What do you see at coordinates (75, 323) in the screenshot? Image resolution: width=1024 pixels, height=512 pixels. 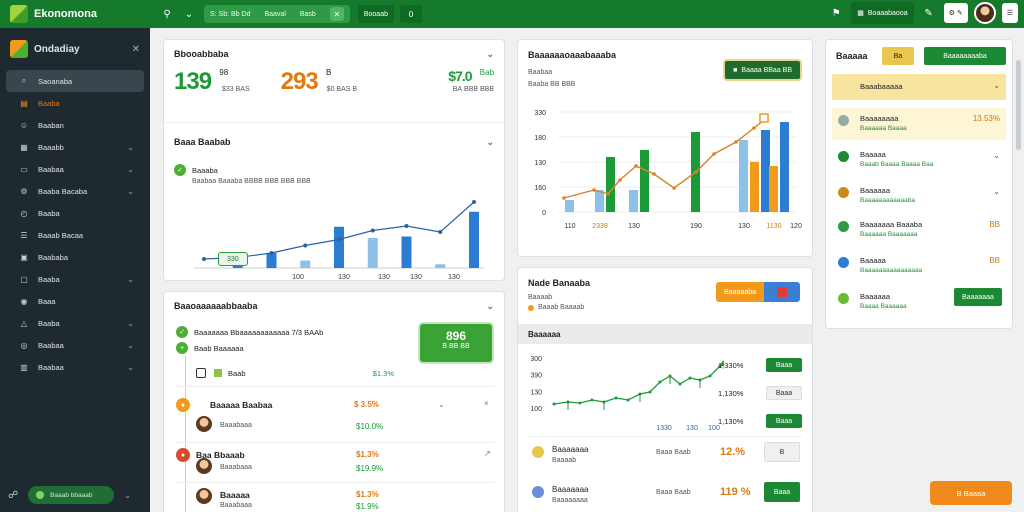 I see `sidebar-item-11: △ Baaba ⌄` at bounding box center [75, 323].